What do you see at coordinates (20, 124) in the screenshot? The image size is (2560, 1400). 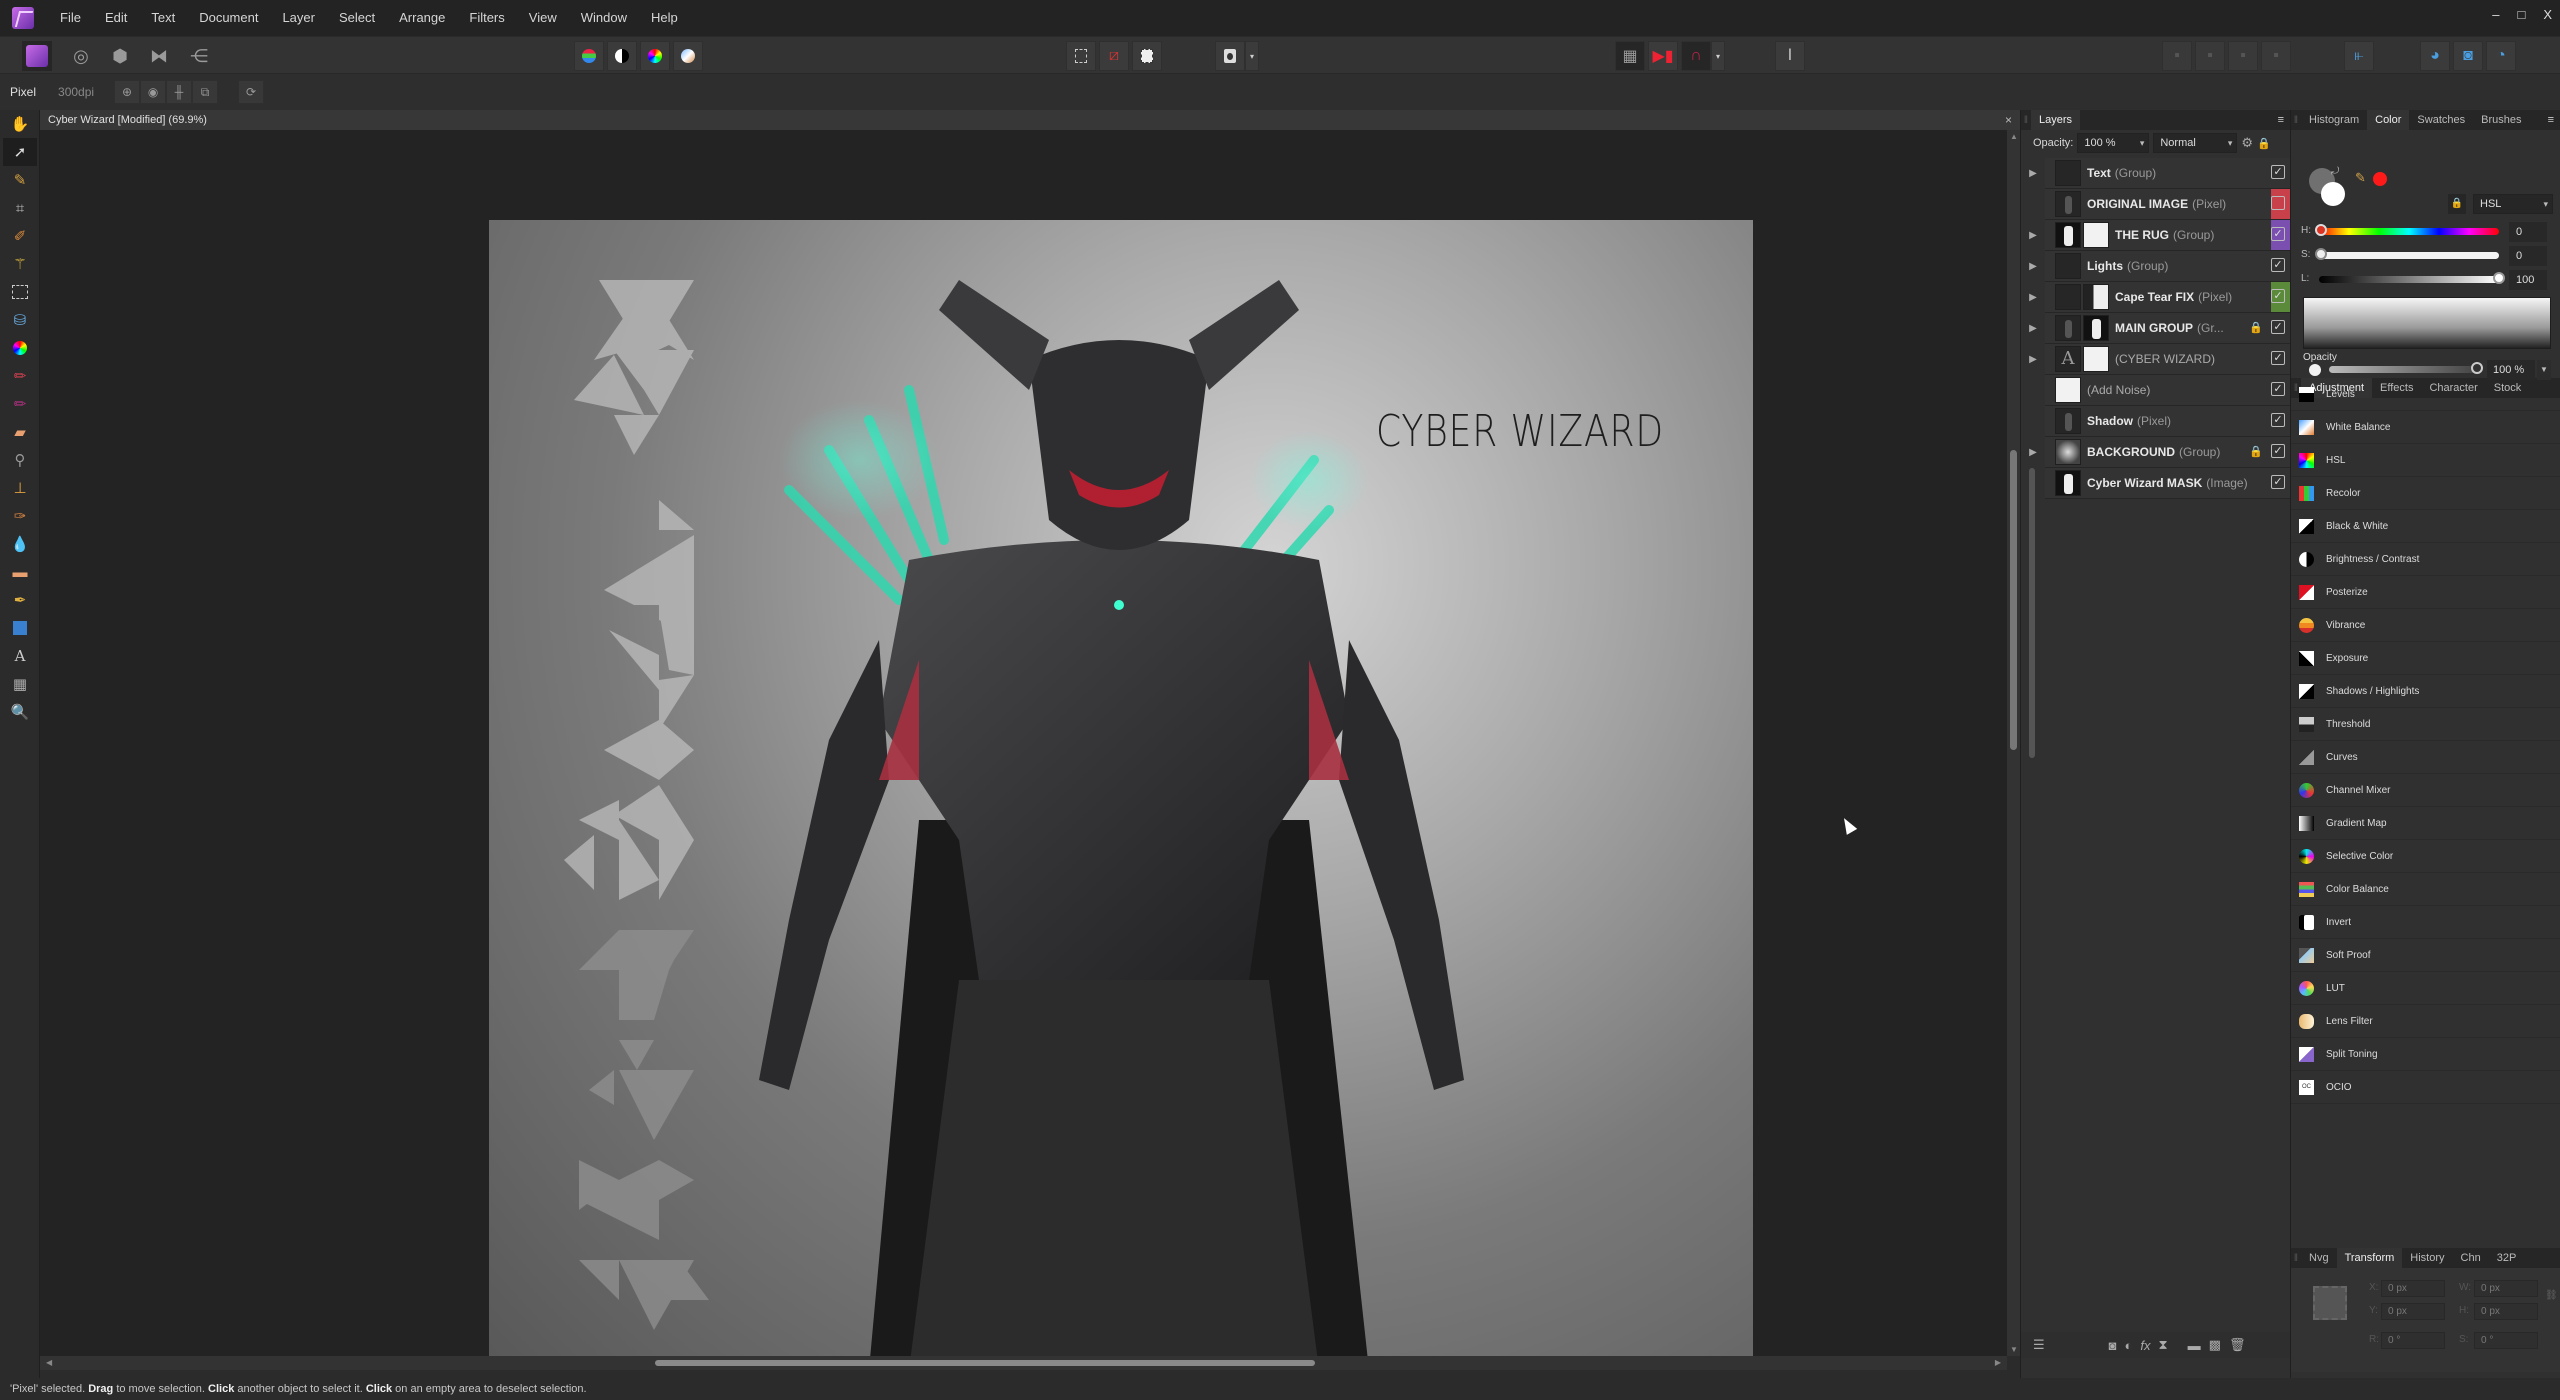 I see `view-tool: ✋` at bounding box center [20, 124].